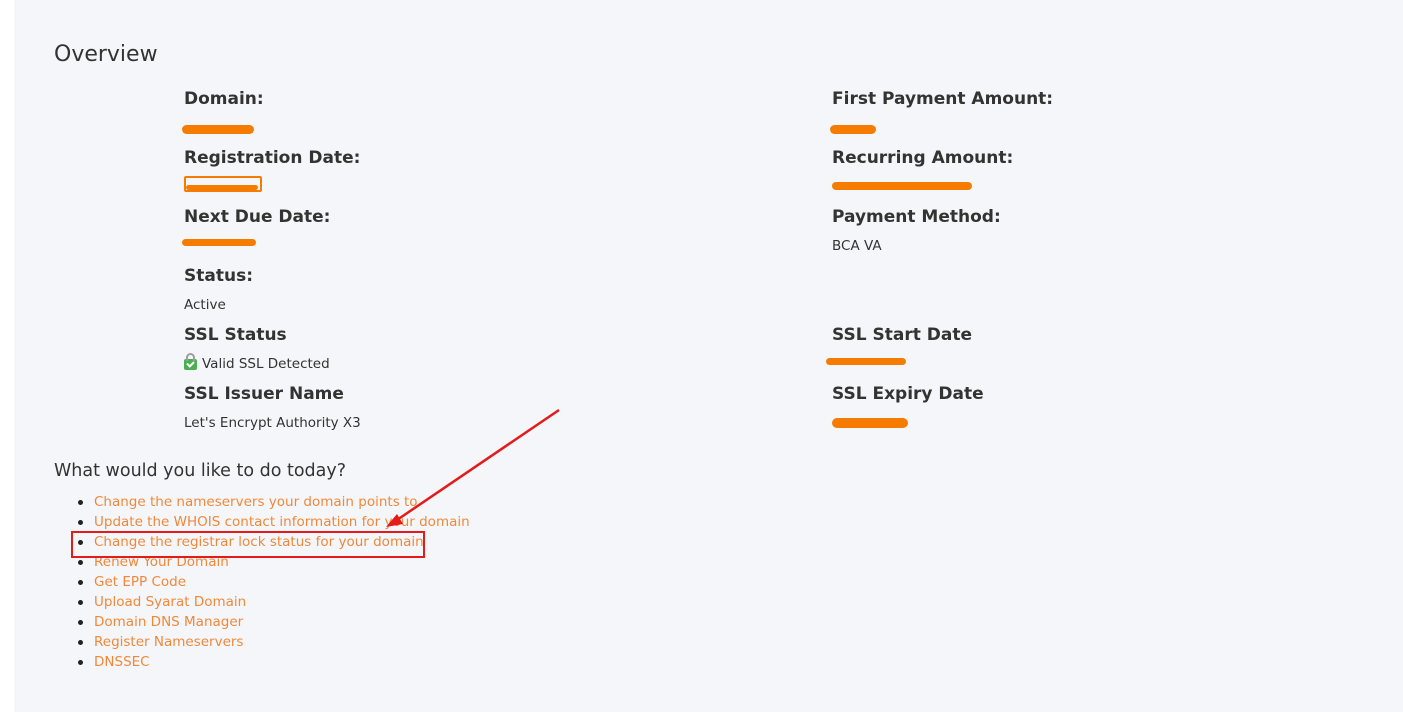  I want to click on ssl-status-value: Valid SSL Detected, so click(257, 362).